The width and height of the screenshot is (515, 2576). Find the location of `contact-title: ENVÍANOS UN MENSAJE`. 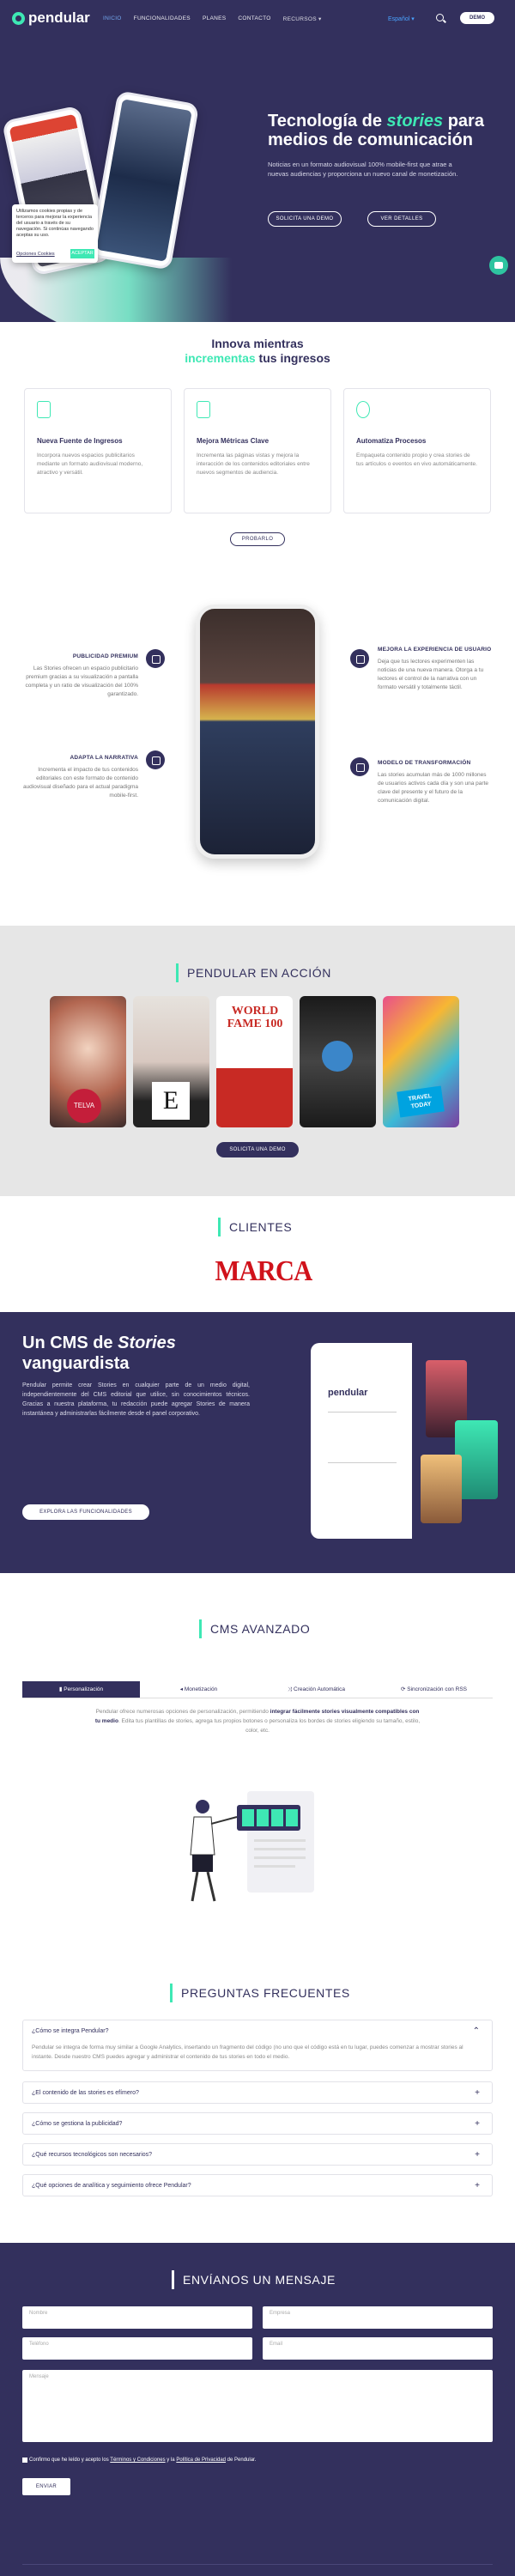

contact-title: ENVÍANOS UN MENSAJE is located at coordinates (254, 2280).